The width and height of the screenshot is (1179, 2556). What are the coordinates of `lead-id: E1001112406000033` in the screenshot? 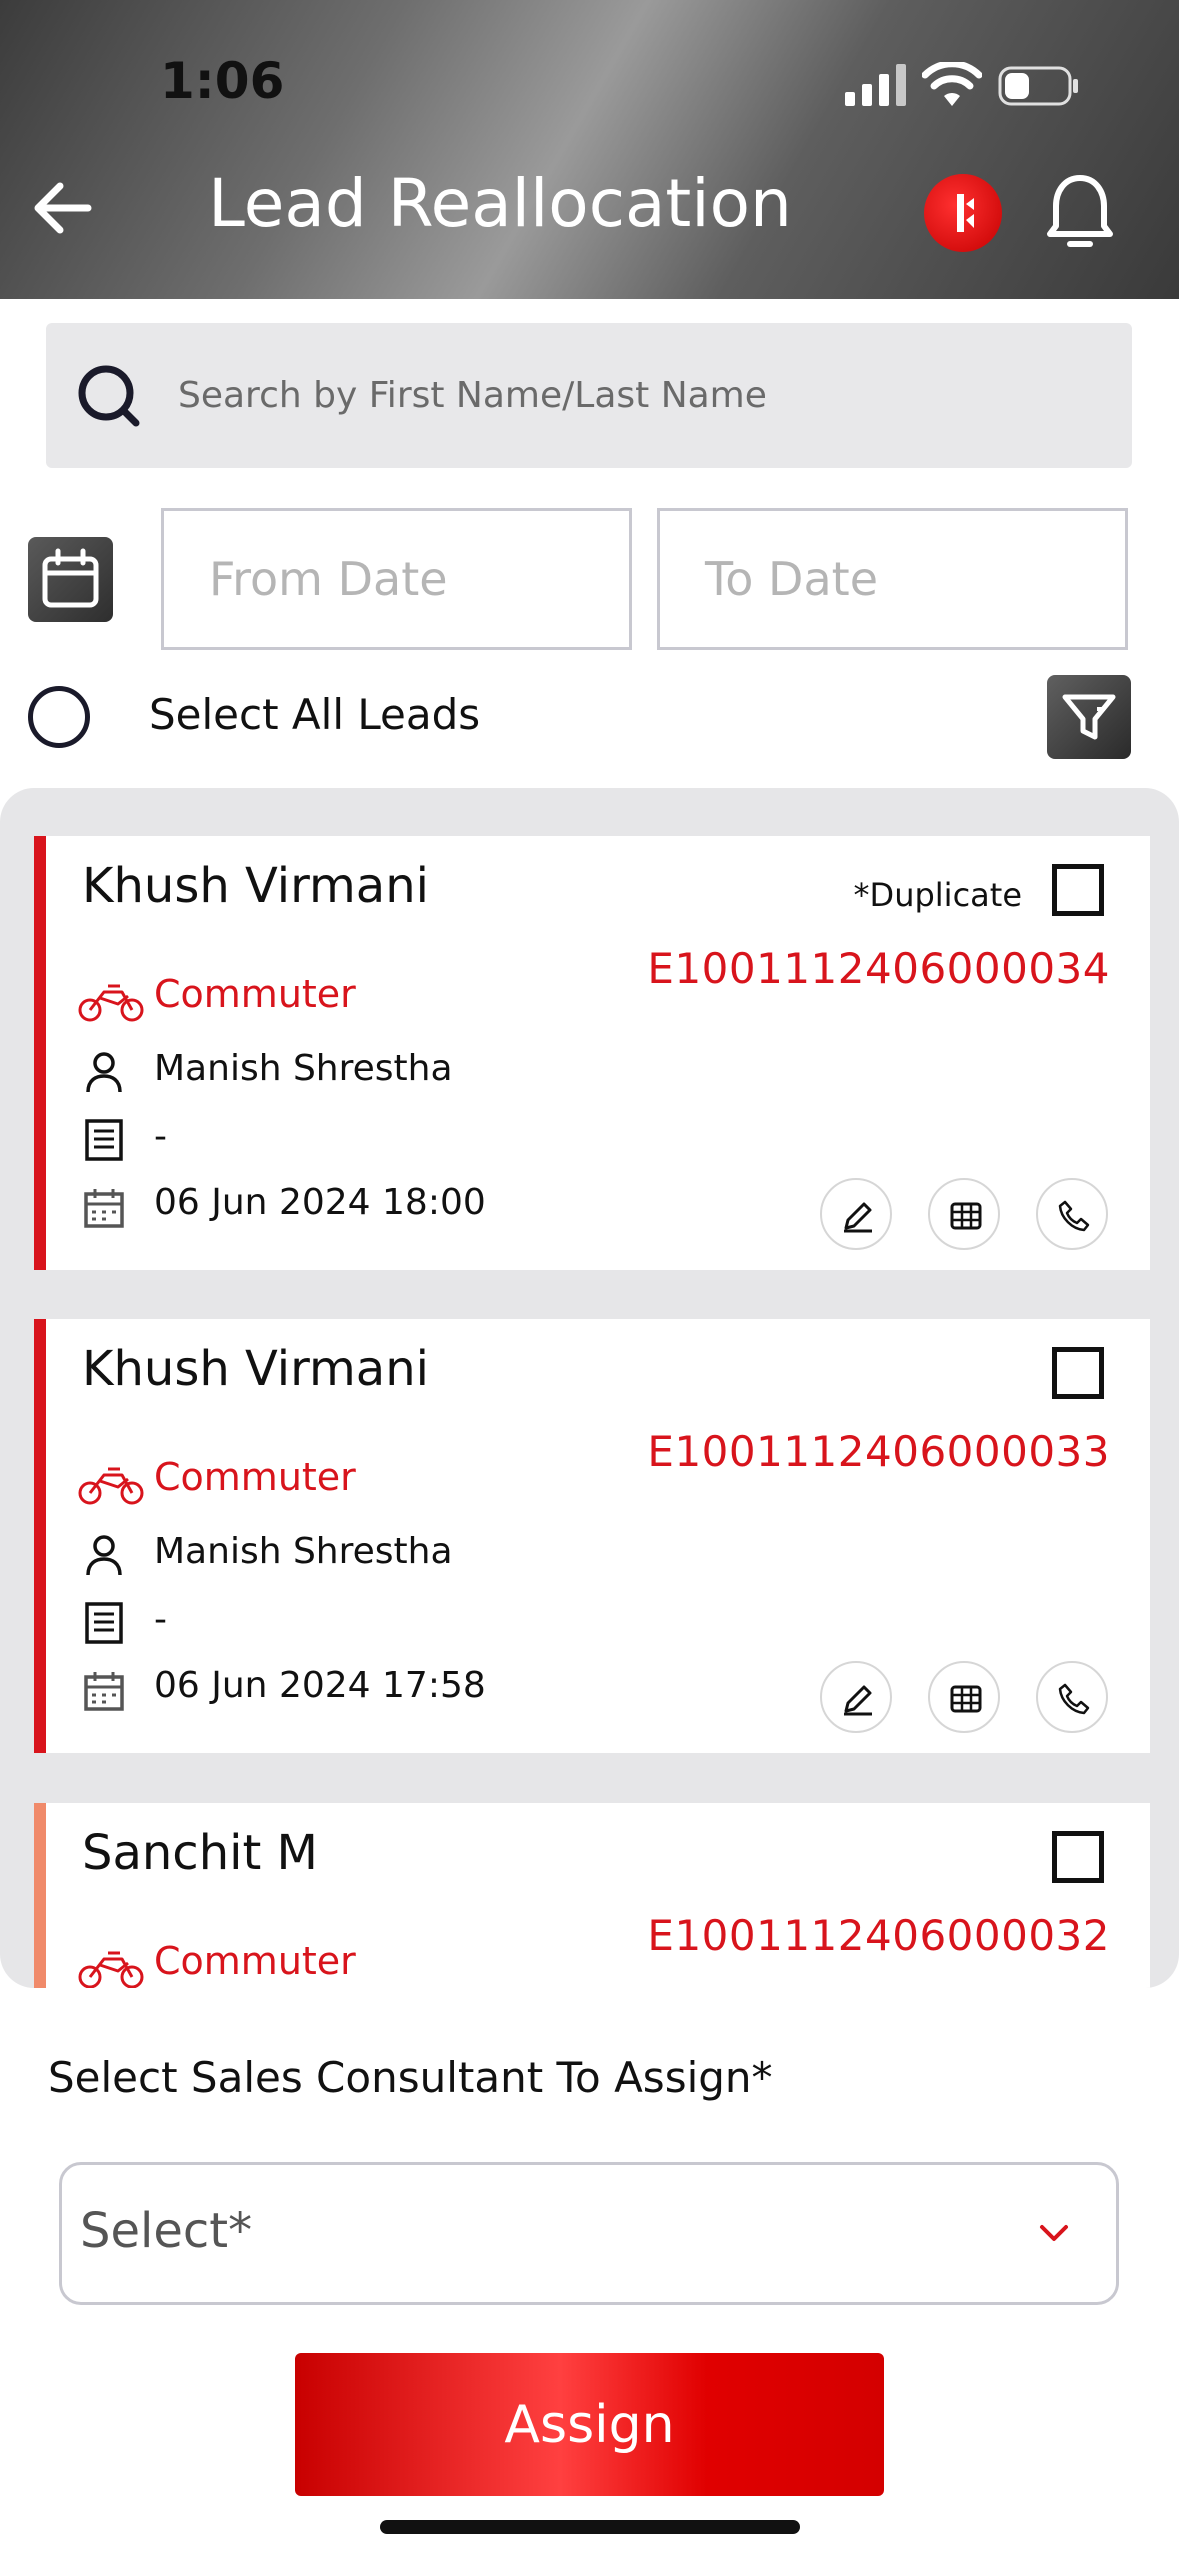 It's located at (878, 1451).